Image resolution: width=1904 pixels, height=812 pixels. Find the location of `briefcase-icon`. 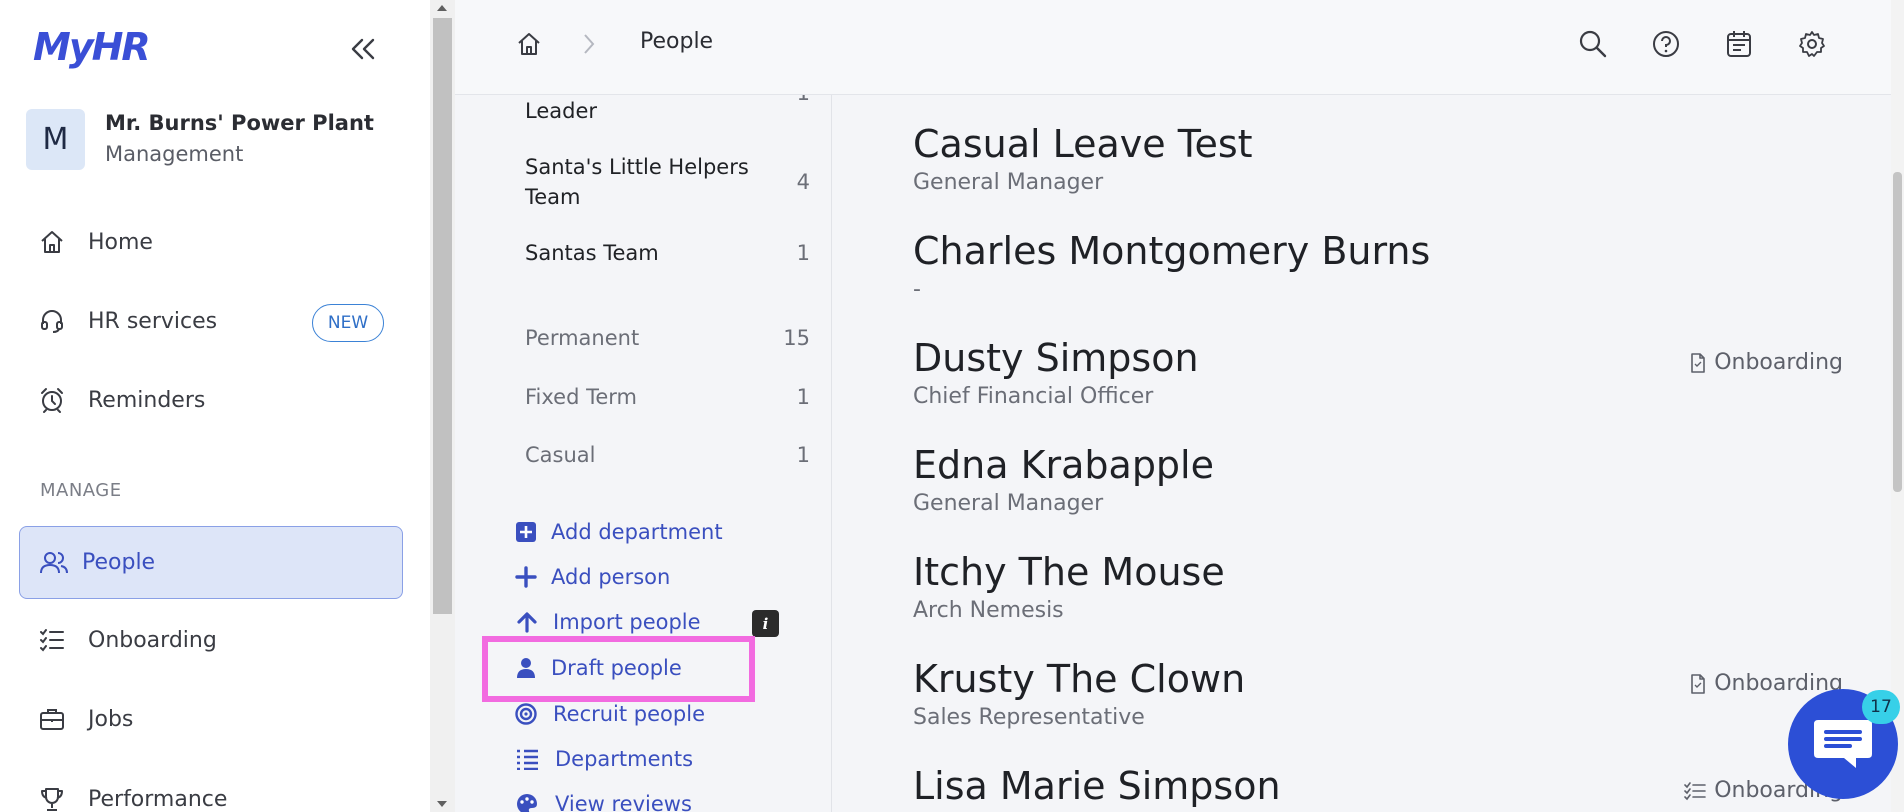

briefcase-icon is located at coordinates (54, 719).